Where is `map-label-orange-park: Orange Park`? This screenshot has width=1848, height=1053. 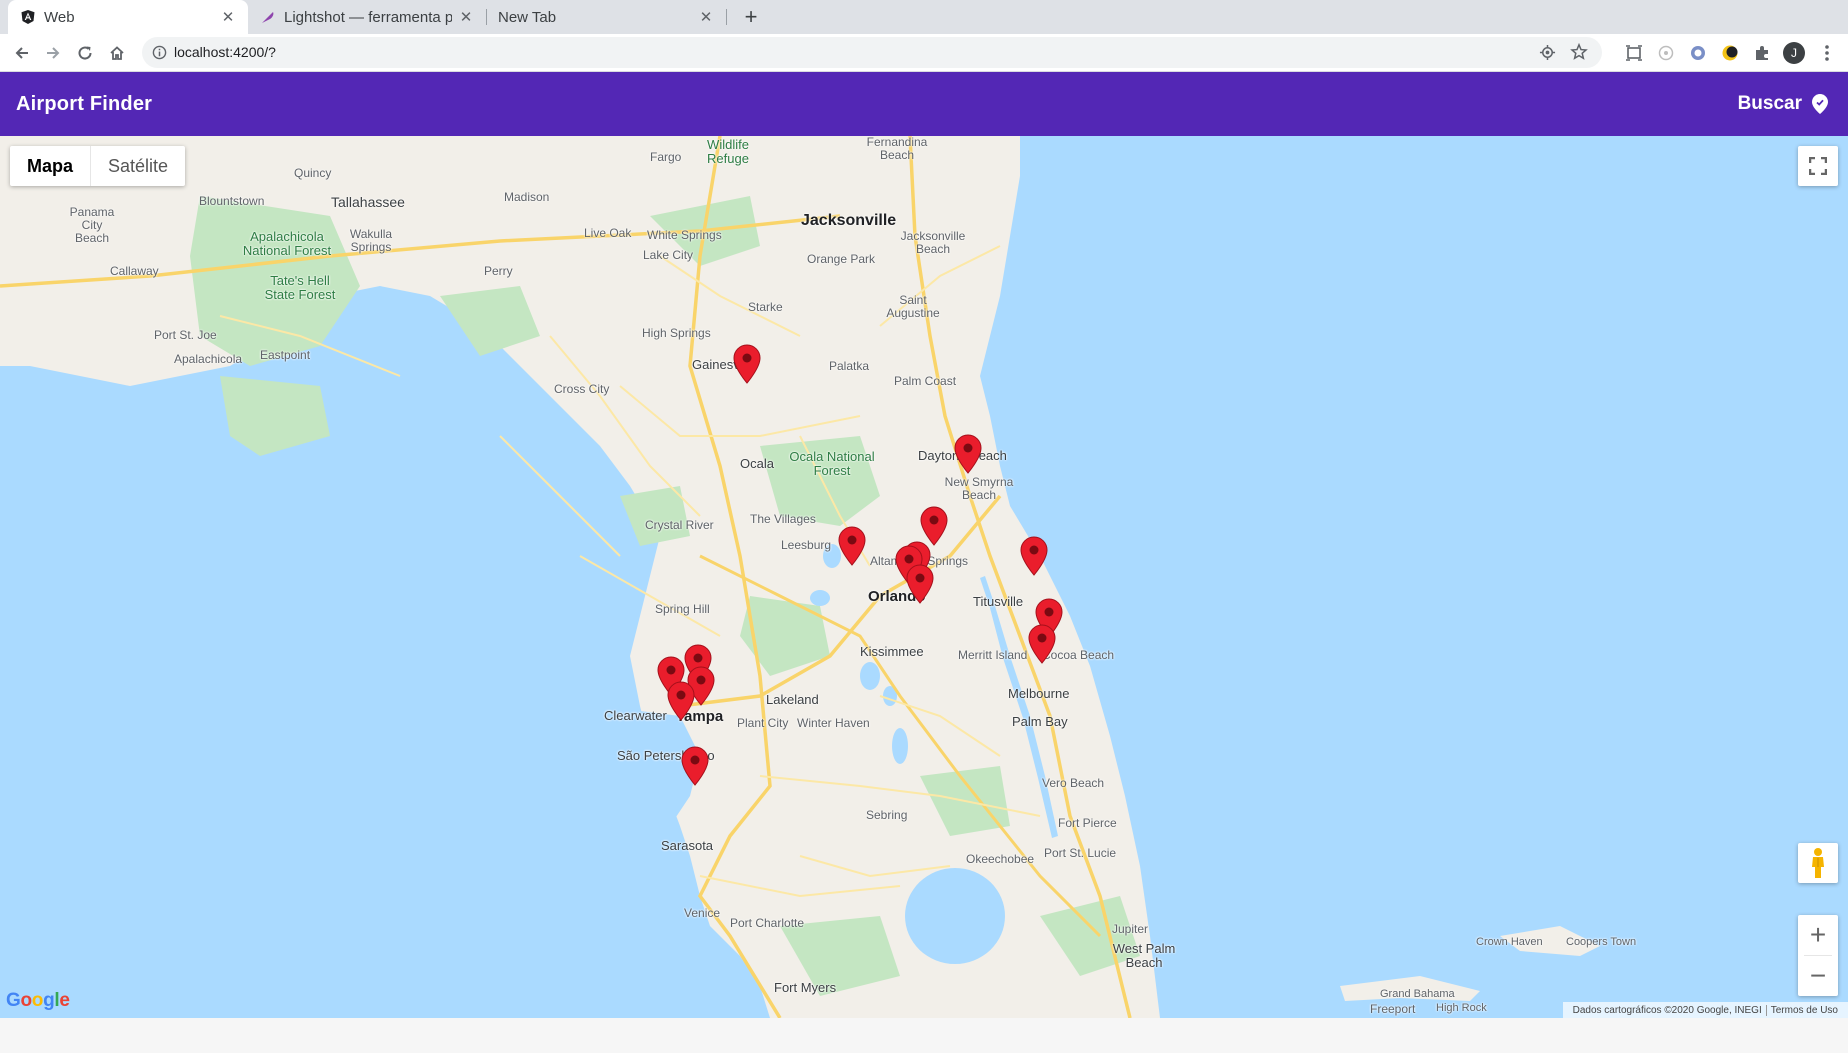
map-label-orange-park: Orange Park is located at coordinates (841, 259).